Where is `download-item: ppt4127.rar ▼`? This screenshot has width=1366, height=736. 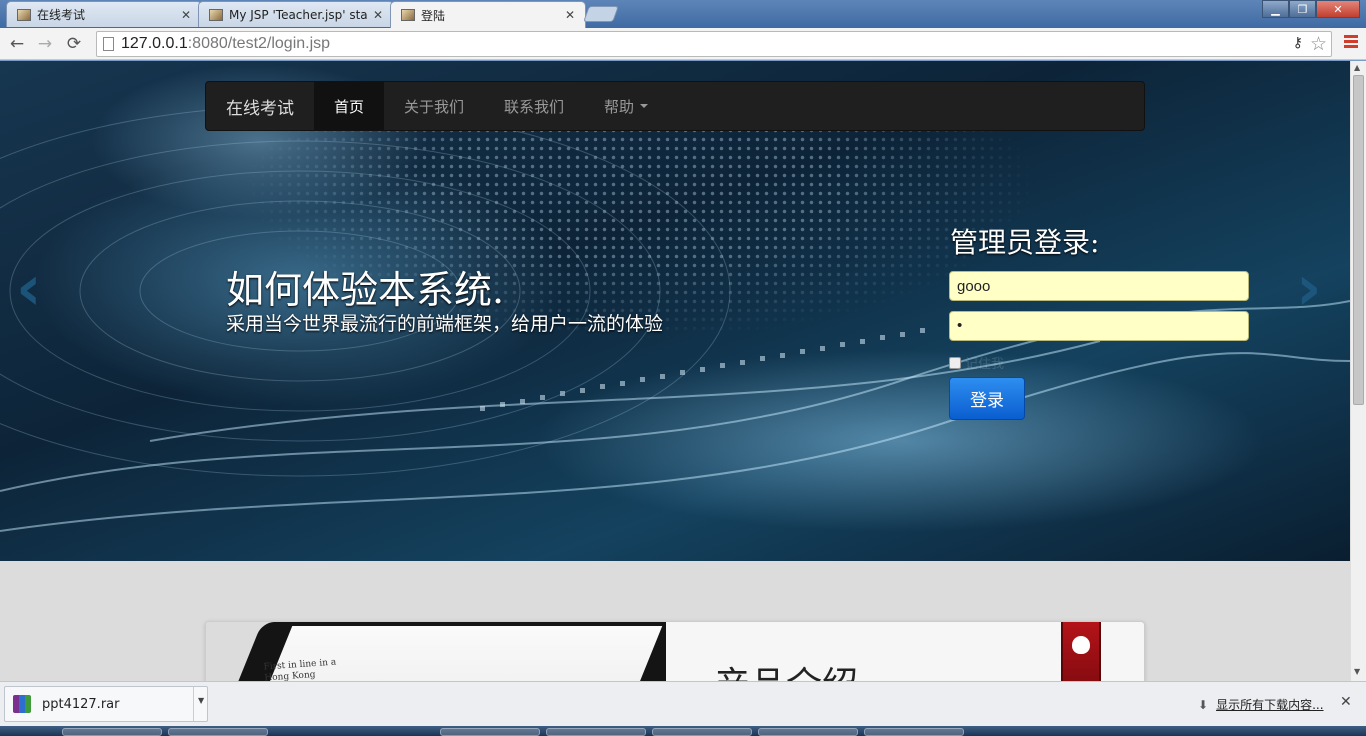 download-item: ppt4127.rar ▼ is located at coordinates (106, 704).